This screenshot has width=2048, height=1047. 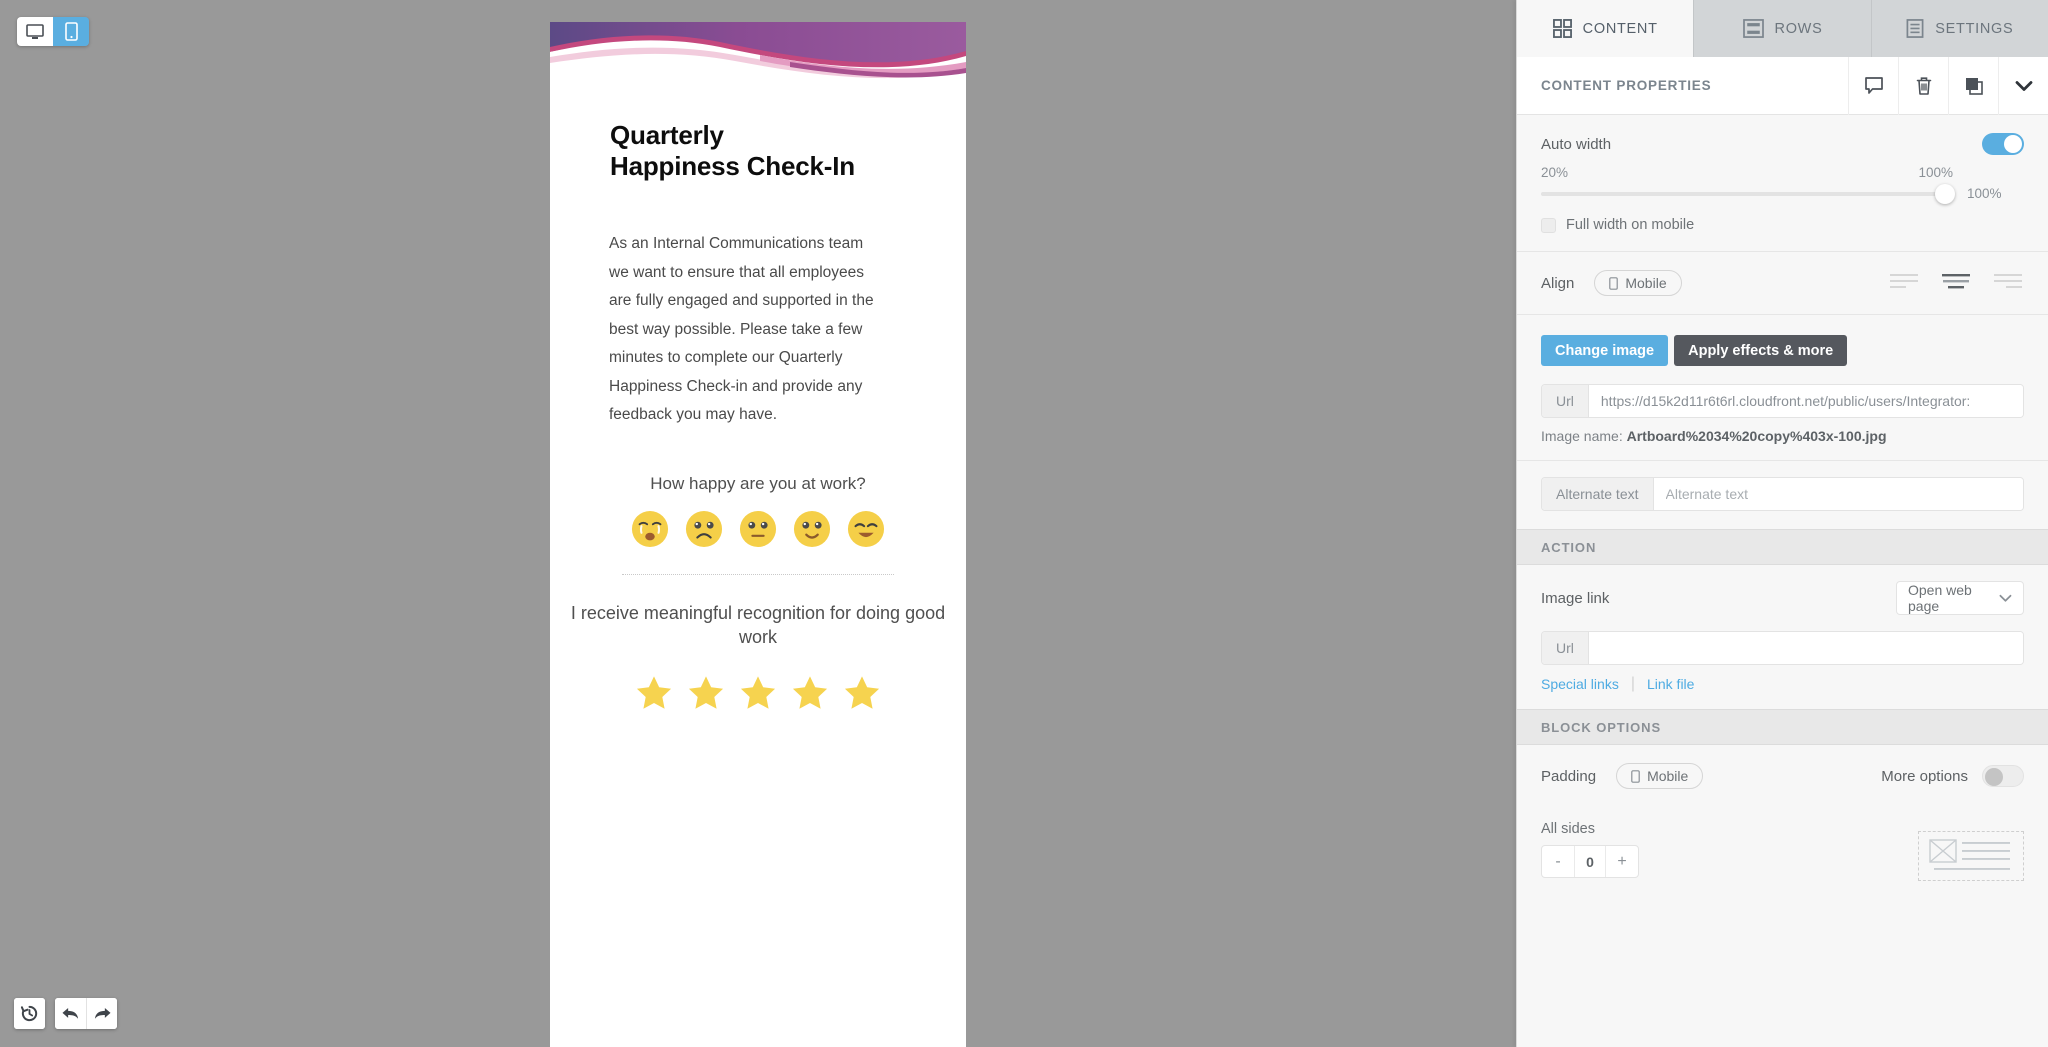 I want to click on slightly-smiling-face-icon, so click(x=812, y=529).